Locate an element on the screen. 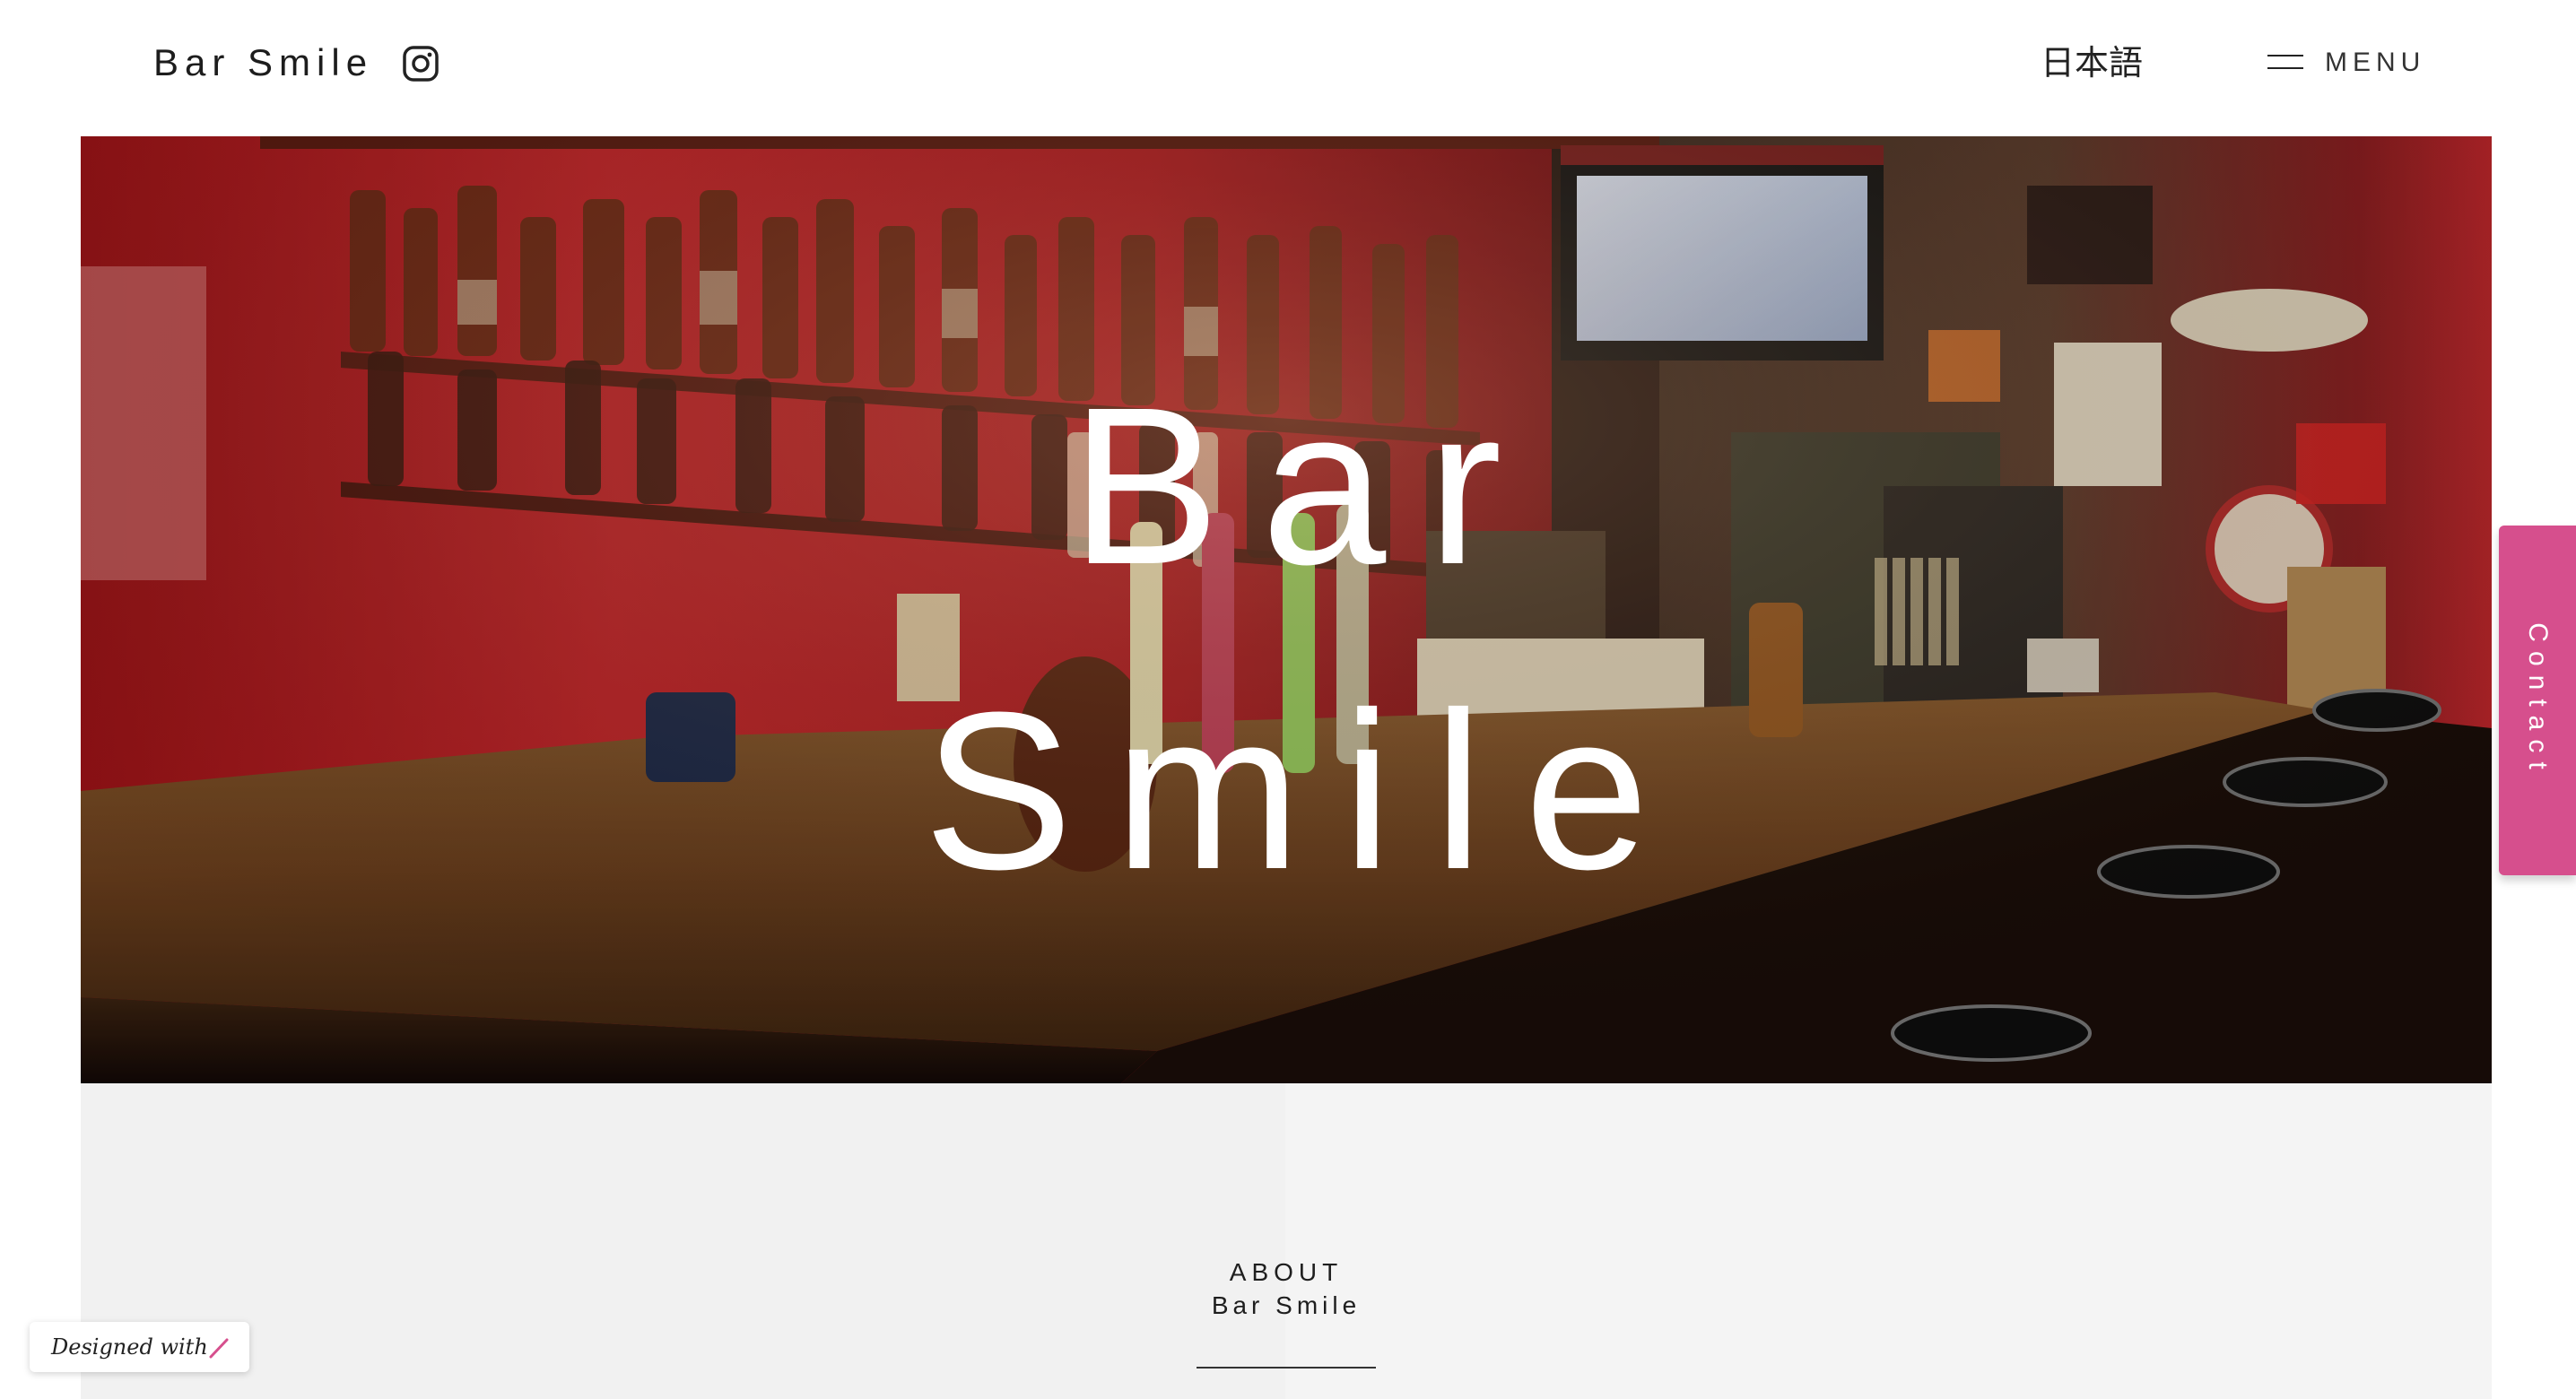 This screenshot has width=2576, height=1399. designed-with-badge: Designed with is located at coordinates (139, 1347).